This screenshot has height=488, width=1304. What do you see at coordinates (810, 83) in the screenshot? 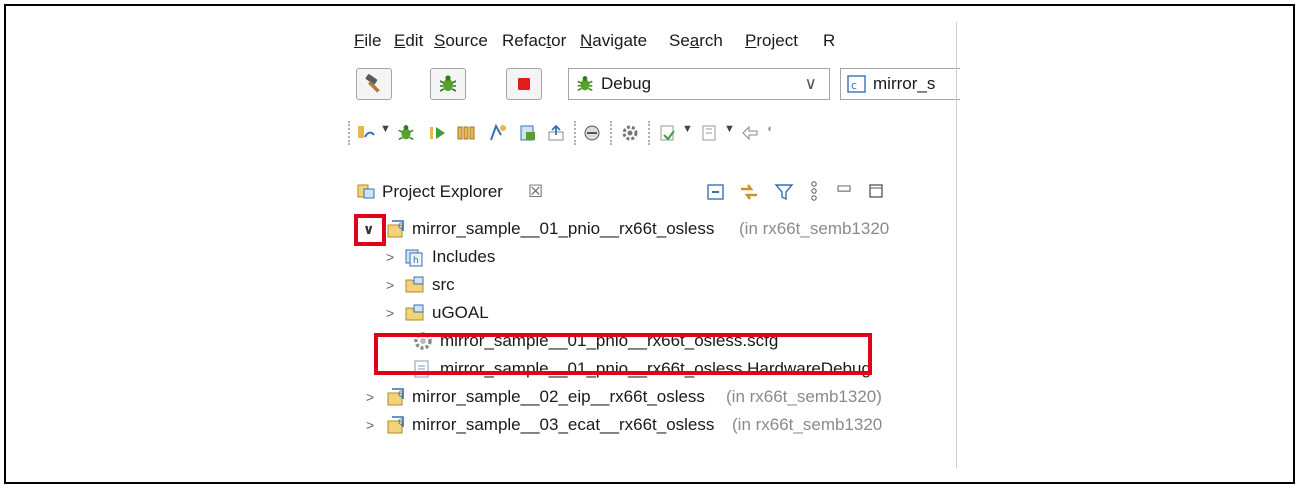
I see `chevron-down-icon: ∨` at bounding box center [810, 83].